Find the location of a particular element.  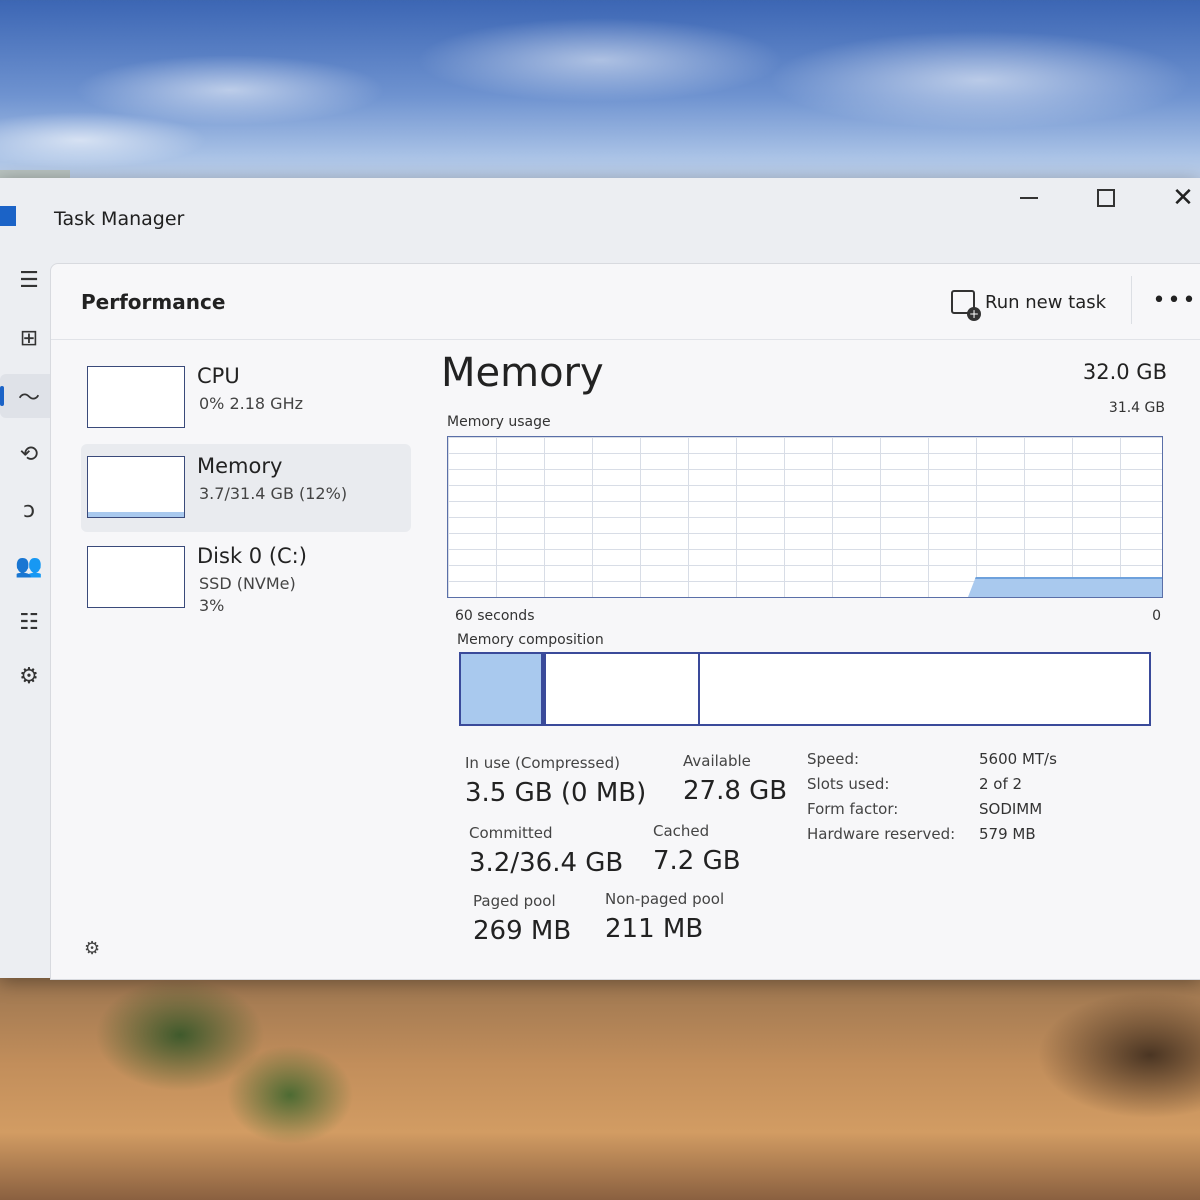

page-title: Performance is located at coordinates (153, 302).